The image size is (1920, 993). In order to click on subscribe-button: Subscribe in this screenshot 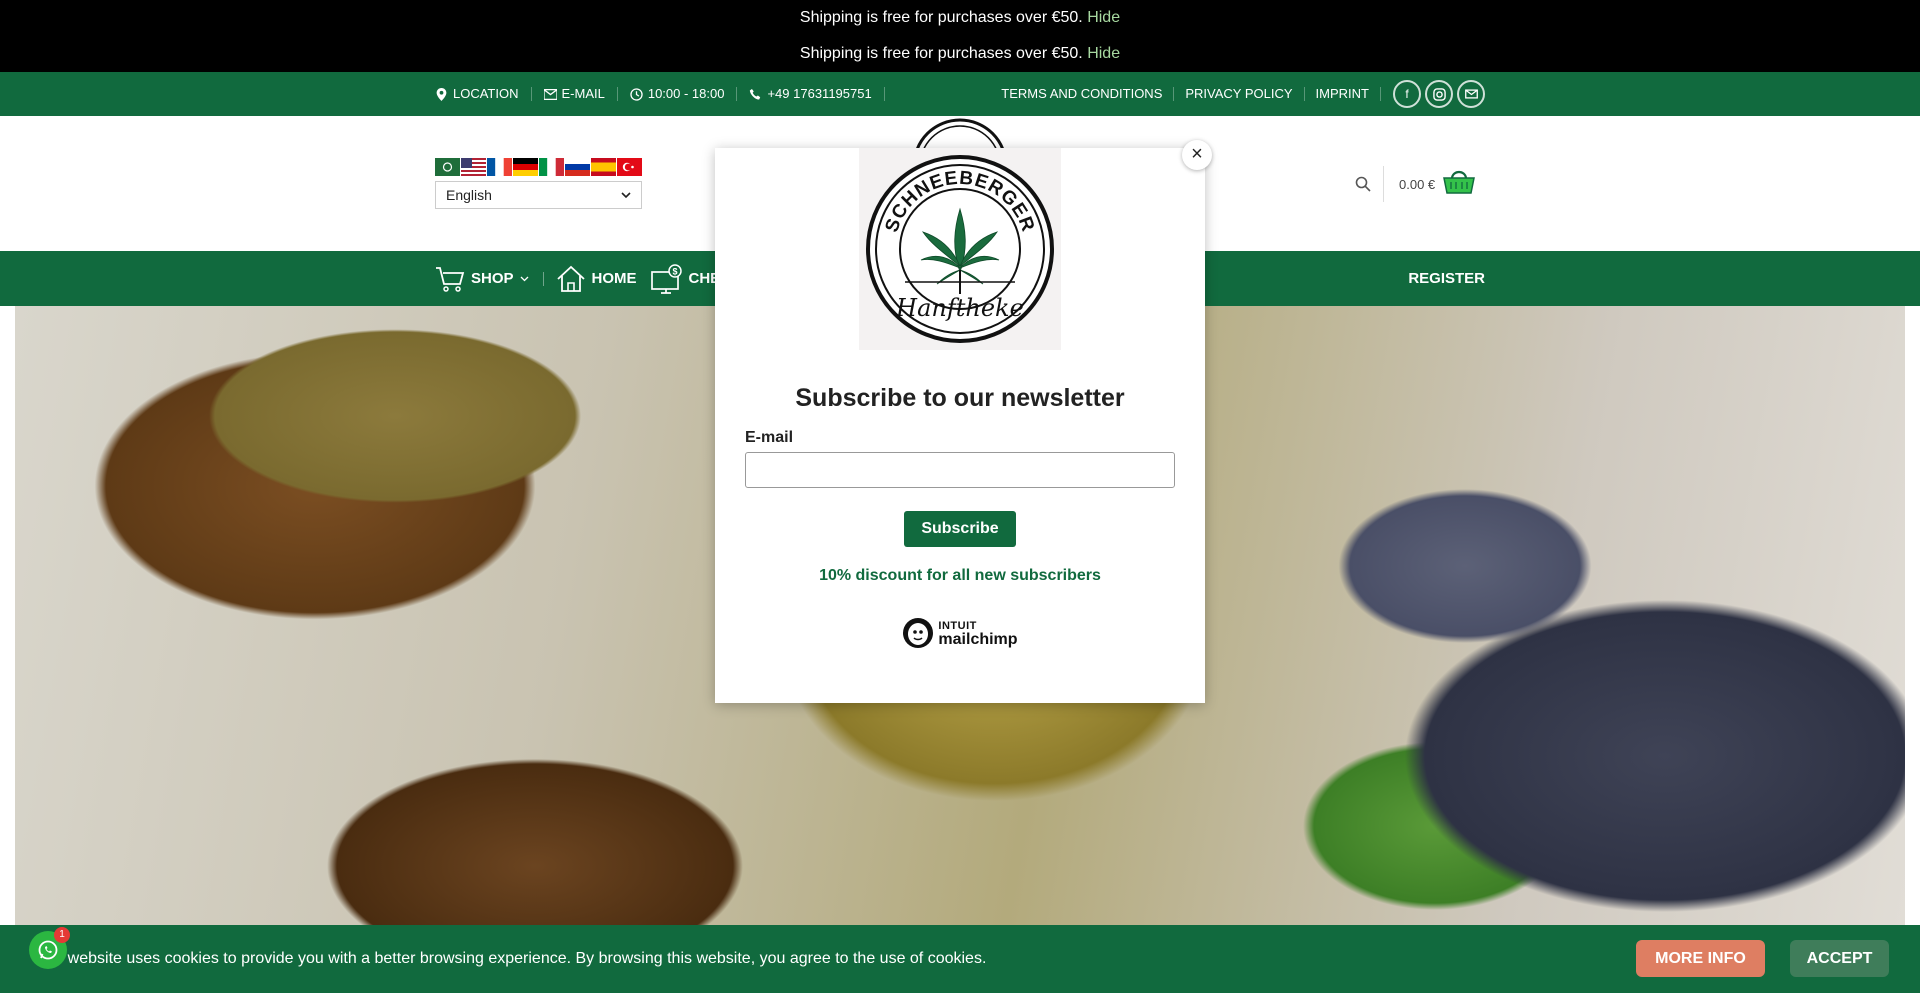, I will do `click(960, 529)`.